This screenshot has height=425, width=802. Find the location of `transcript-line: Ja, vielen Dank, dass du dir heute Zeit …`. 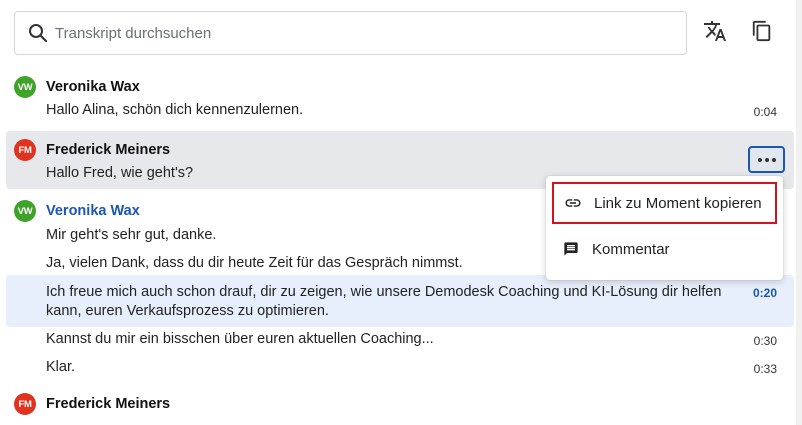

transcript-line: Ja, vielen Dank, dass du dir heute Zeit … is located at coordinates (254, 263).